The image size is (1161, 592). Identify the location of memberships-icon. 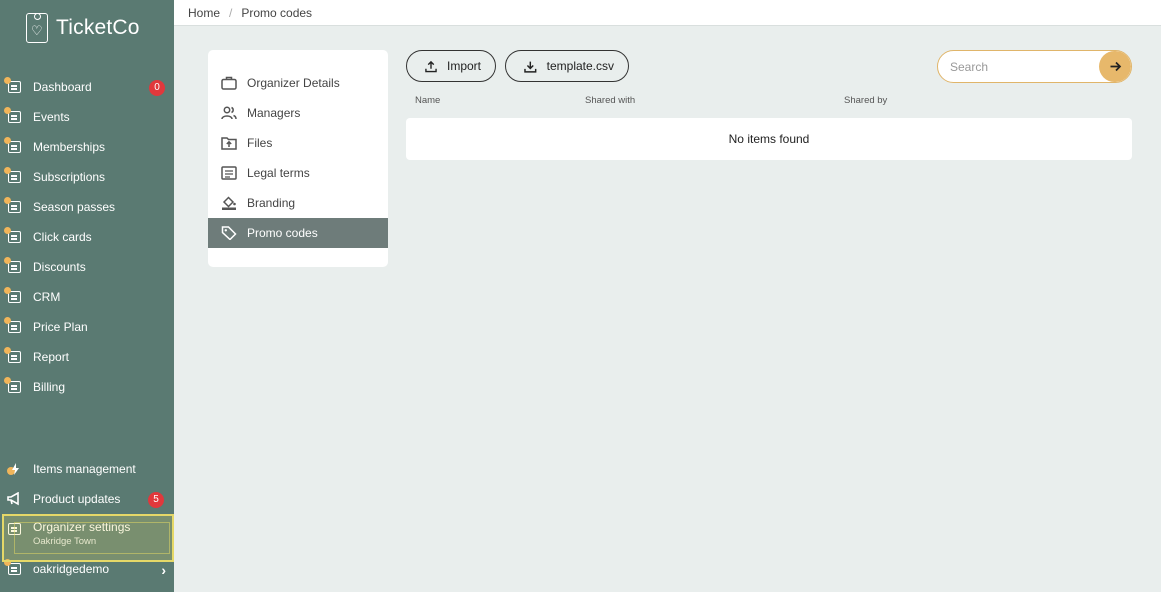
(13, 145).